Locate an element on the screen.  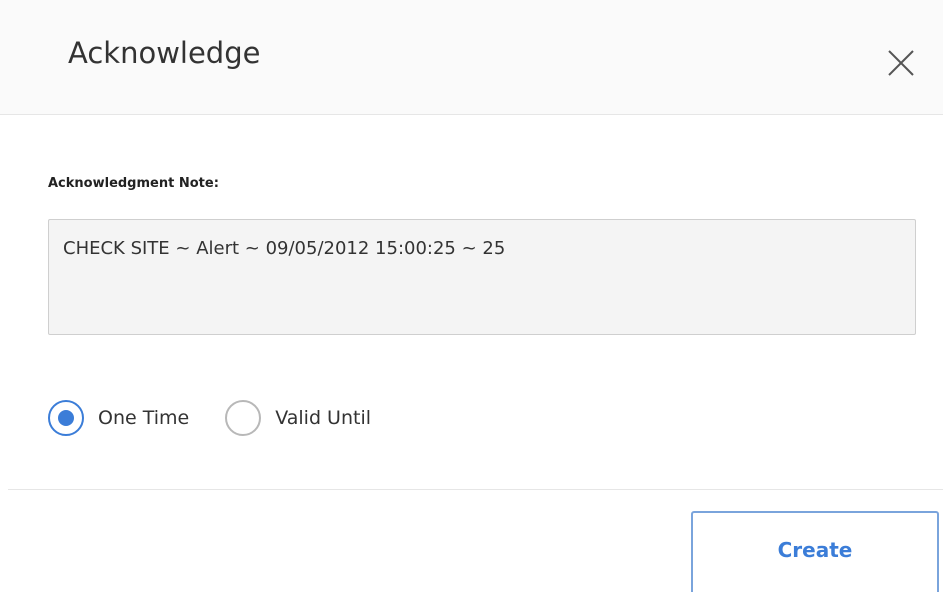
create-button: Create is located at coordinates (815, 551).